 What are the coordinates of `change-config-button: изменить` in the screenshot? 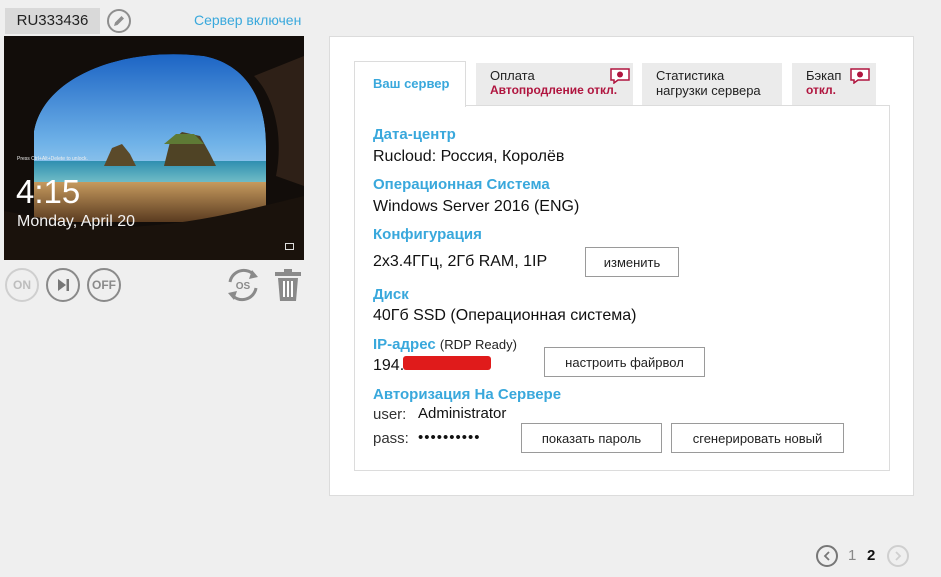 It's located at (632, 262).